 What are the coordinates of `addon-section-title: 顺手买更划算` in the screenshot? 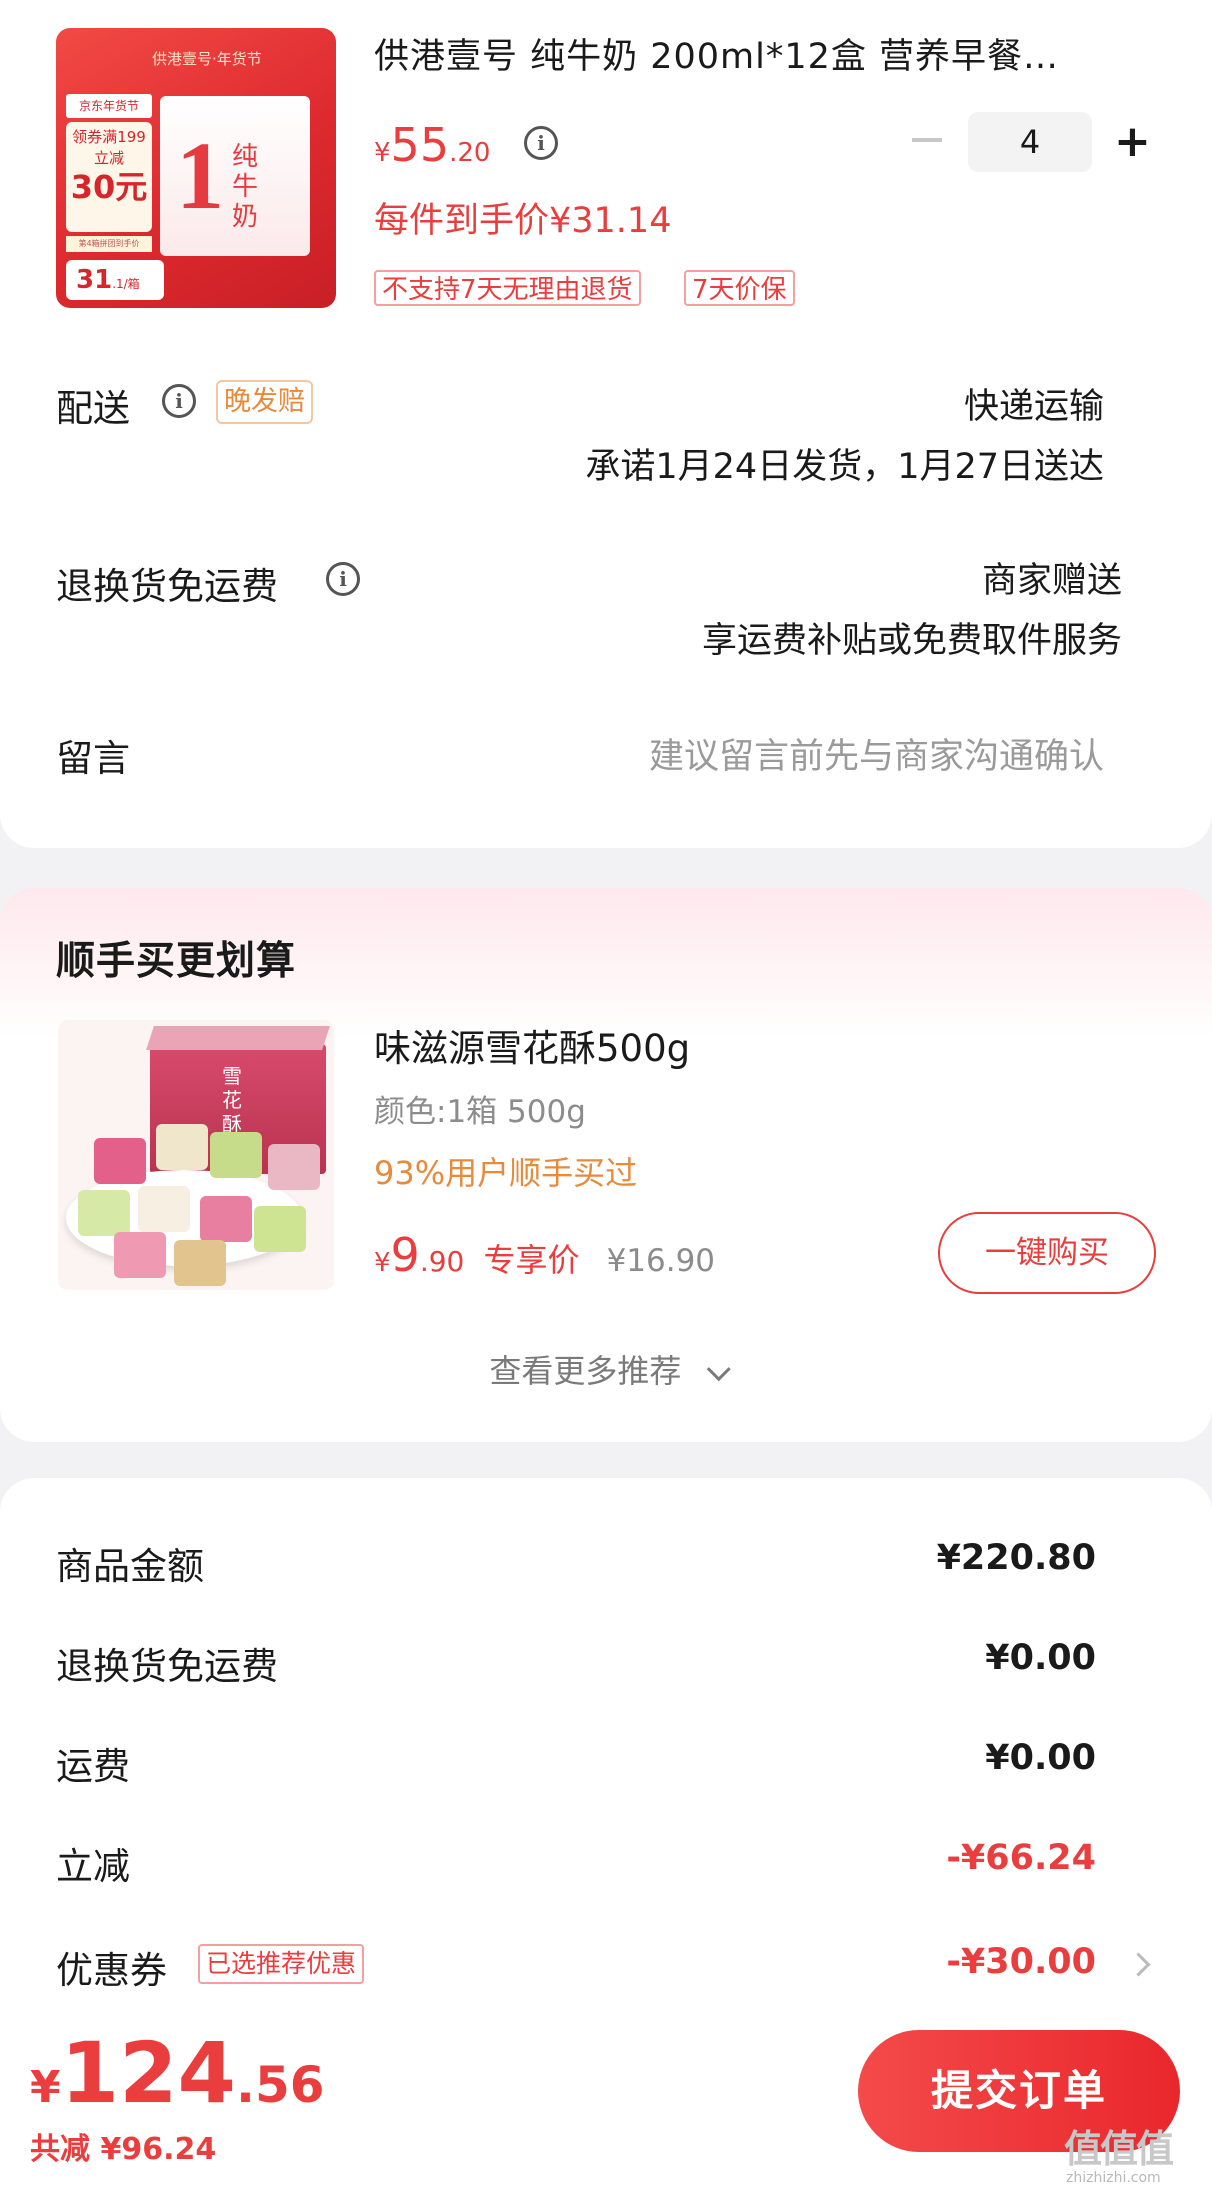 It's located at (176, 961).